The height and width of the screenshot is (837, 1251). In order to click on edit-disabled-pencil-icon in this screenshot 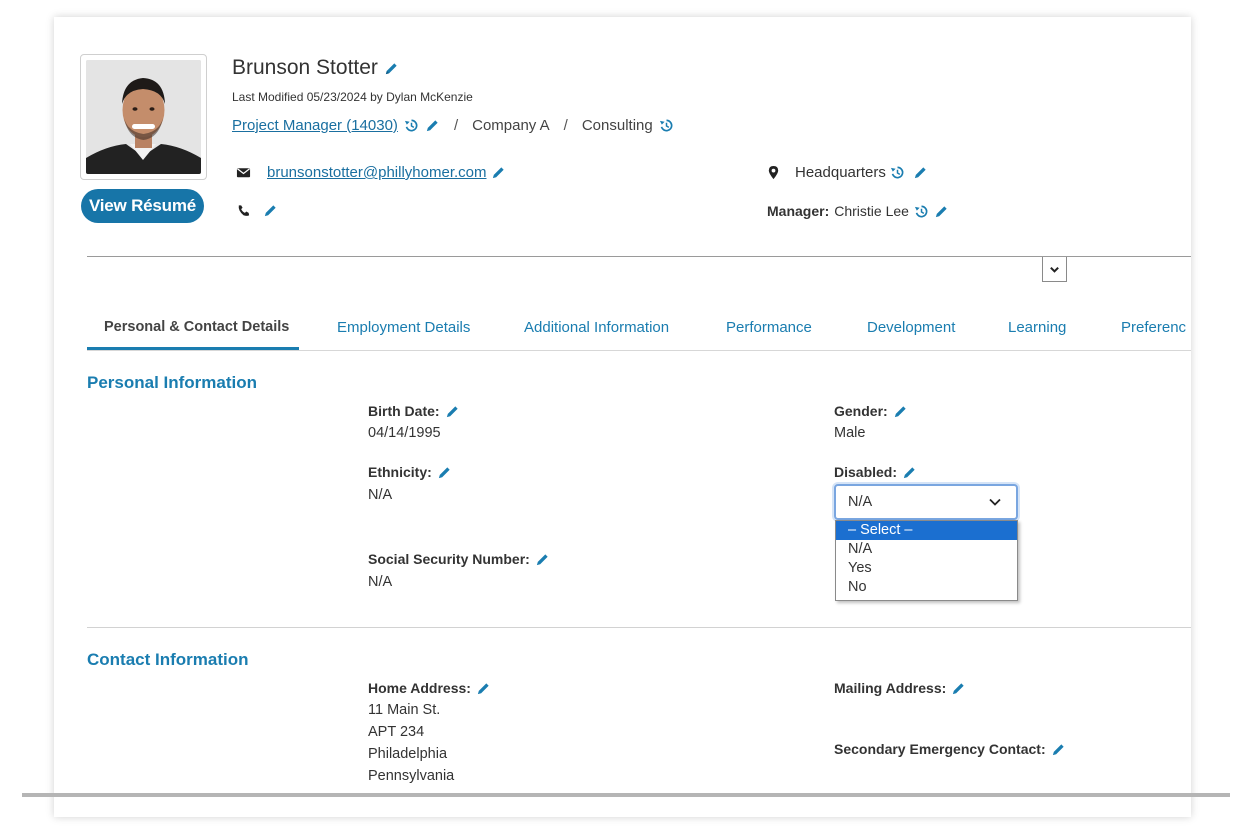, I will do `click(909, 472)`.